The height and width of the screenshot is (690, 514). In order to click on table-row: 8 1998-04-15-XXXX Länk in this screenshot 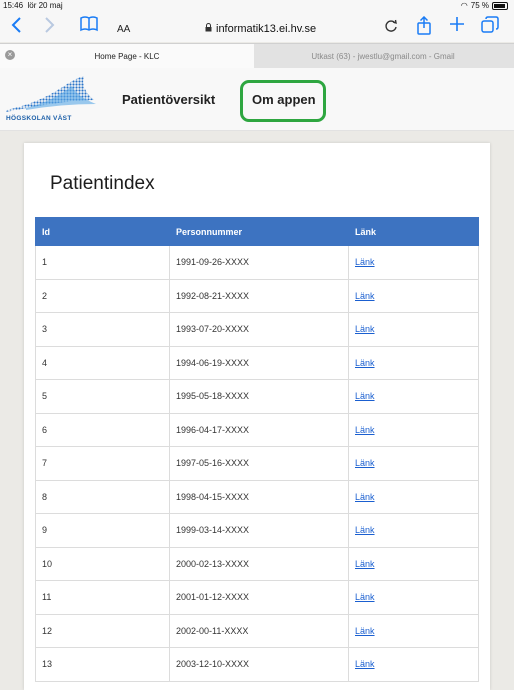, I will do `click(257, 496)`.